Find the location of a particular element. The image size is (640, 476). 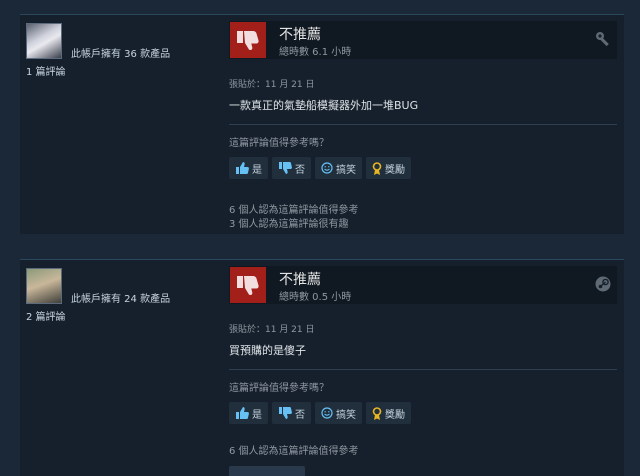

wrench-icon is located at coordinates (603, 41).